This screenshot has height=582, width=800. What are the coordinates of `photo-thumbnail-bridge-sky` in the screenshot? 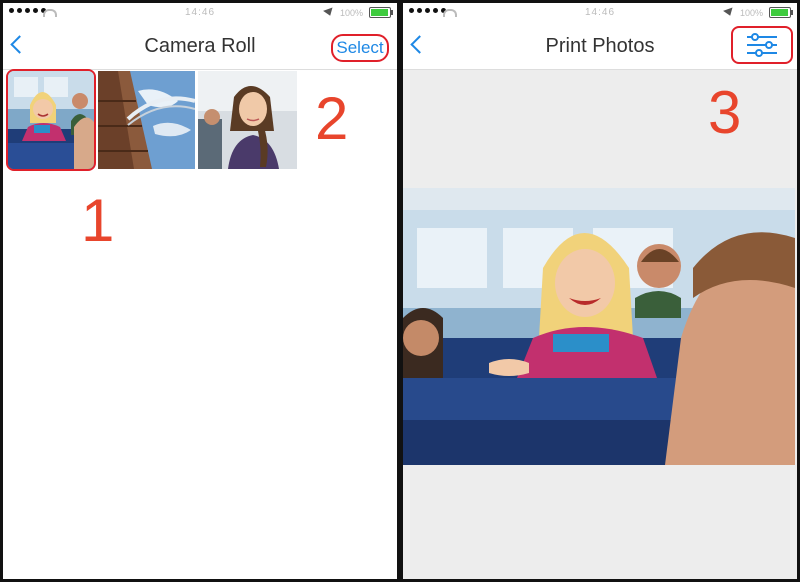 It's located at (146, 120).